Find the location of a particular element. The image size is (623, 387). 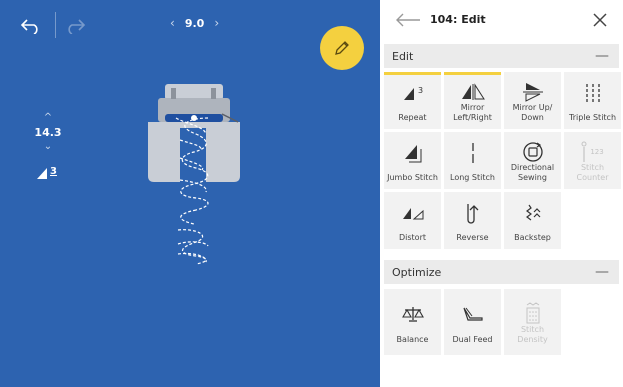

stitch-length-value: 14.3 is located at coordinates (48, 132).